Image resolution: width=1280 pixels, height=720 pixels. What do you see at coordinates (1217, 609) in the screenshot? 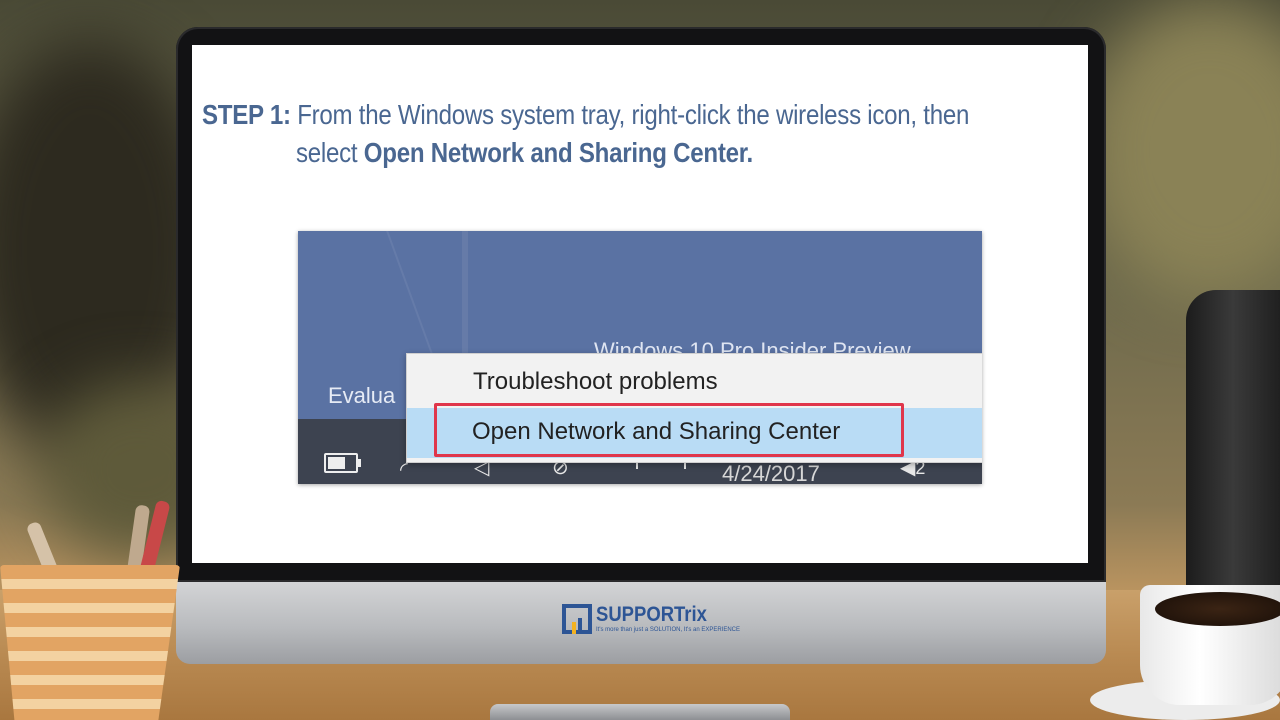
I see `coffee` at bounding box center [1217, 609].